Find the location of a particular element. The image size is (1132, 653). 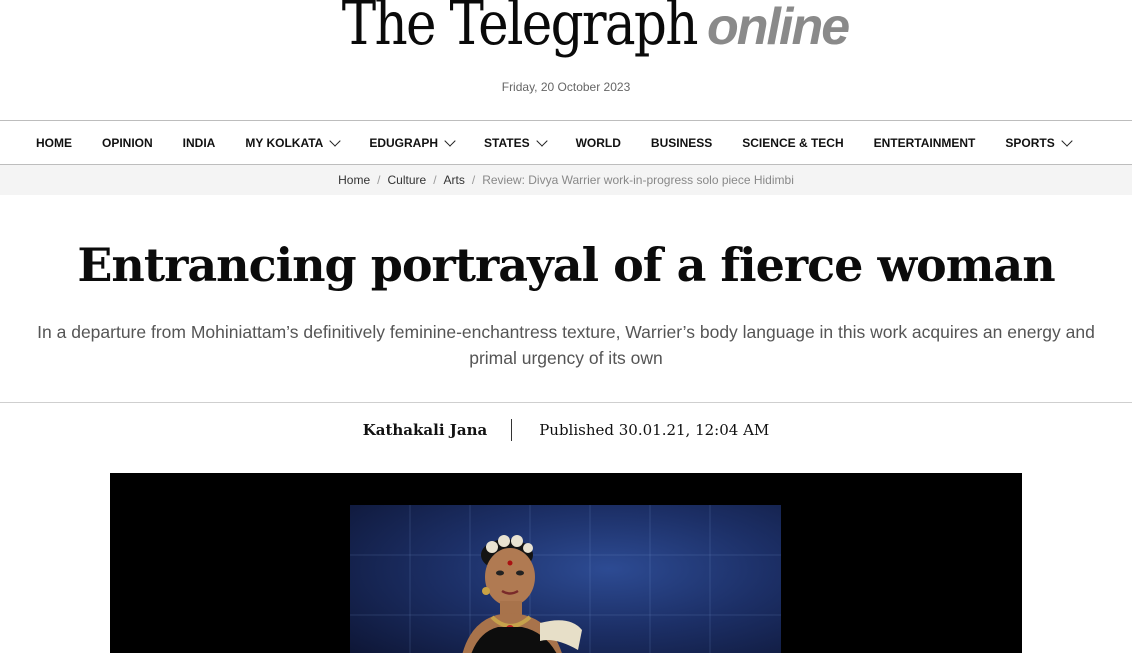

nav-item-states: STATES is located at coordinates (515, 142).